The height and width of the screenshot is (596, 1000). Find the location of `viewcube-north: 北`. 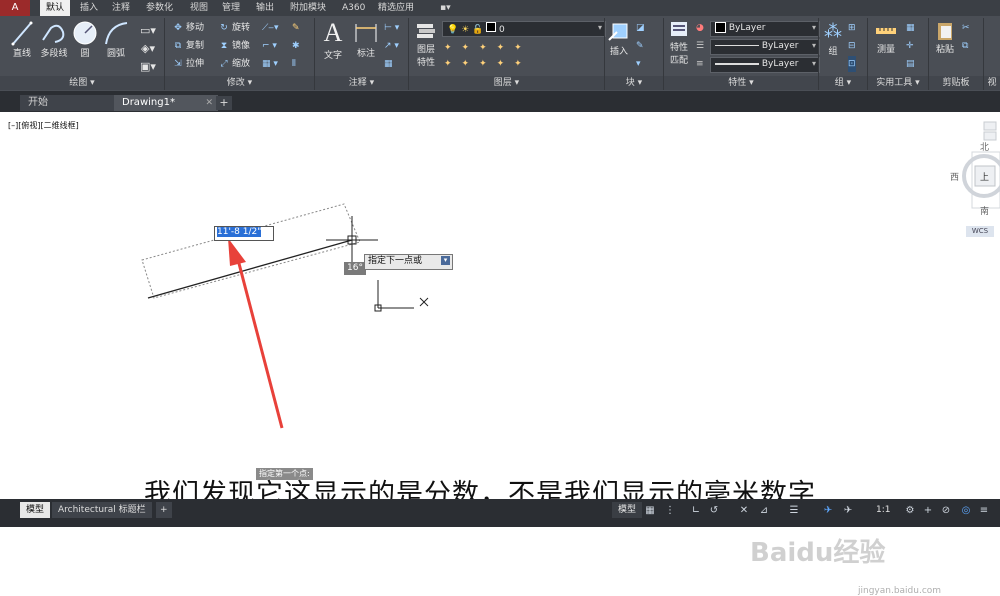

viewcube-north: 北 is located at coordinates (984, 146).